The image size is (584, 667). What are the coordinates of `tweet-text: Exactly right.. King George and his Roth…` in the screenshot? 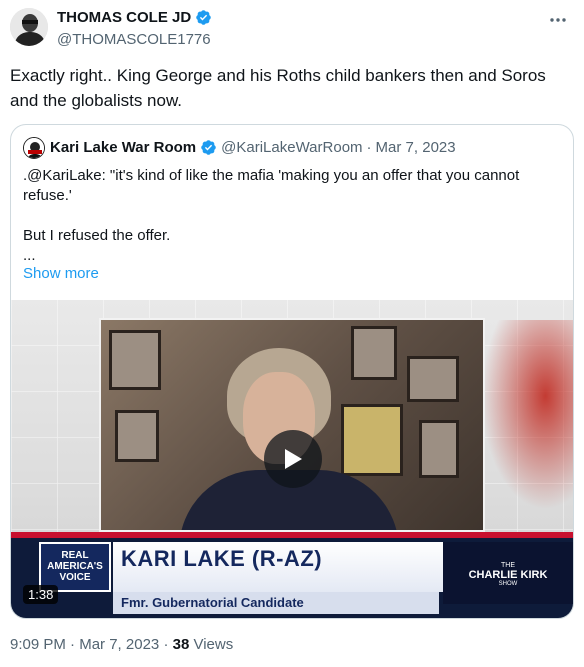 It's located at (278, 88).